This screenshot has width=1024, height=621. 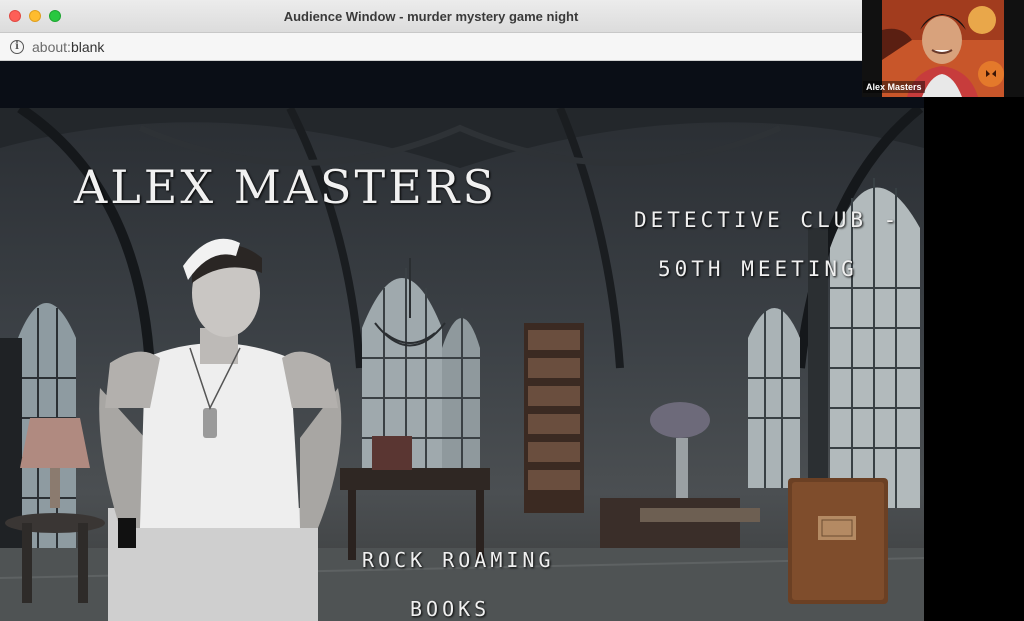 I want to click on minimize-window-button, so click(x=35, y=16).